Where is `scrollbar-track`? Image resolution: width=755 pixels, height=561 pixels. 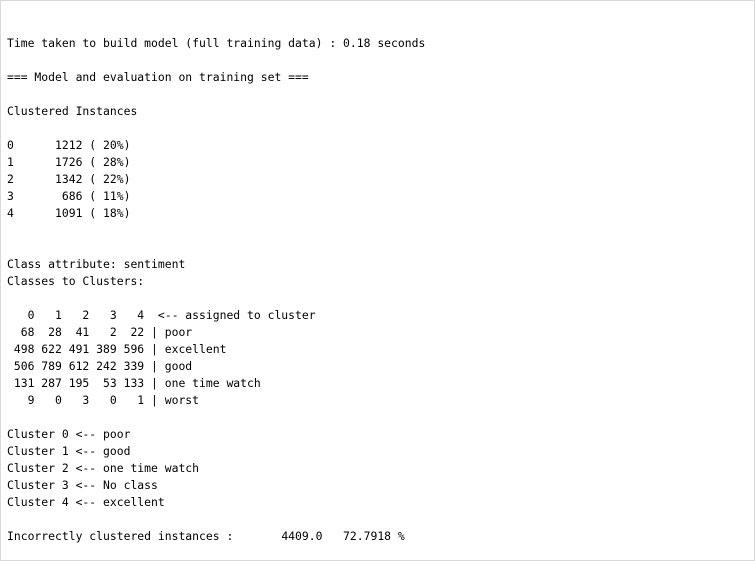
scrollbar-track is located at coordinates (751, 280).